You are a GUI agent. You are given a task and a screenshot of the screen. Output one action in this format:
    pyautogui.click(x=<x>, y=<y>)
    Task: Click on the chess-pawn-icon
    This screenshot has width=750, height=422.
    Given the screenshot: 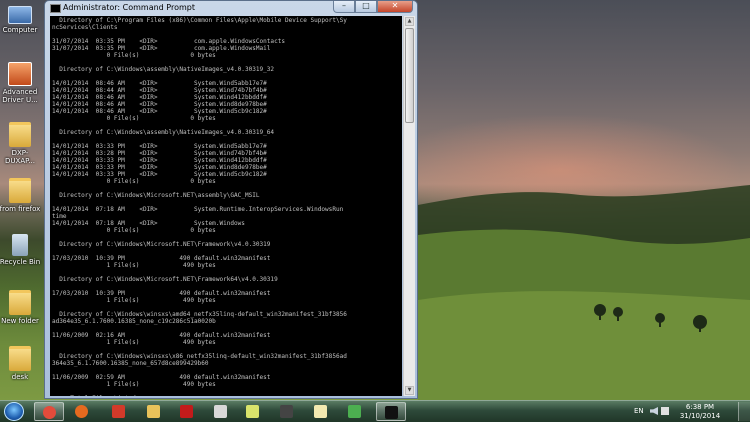 What is the action you would take?
    pyautogui.click(x=220, y=411)
    